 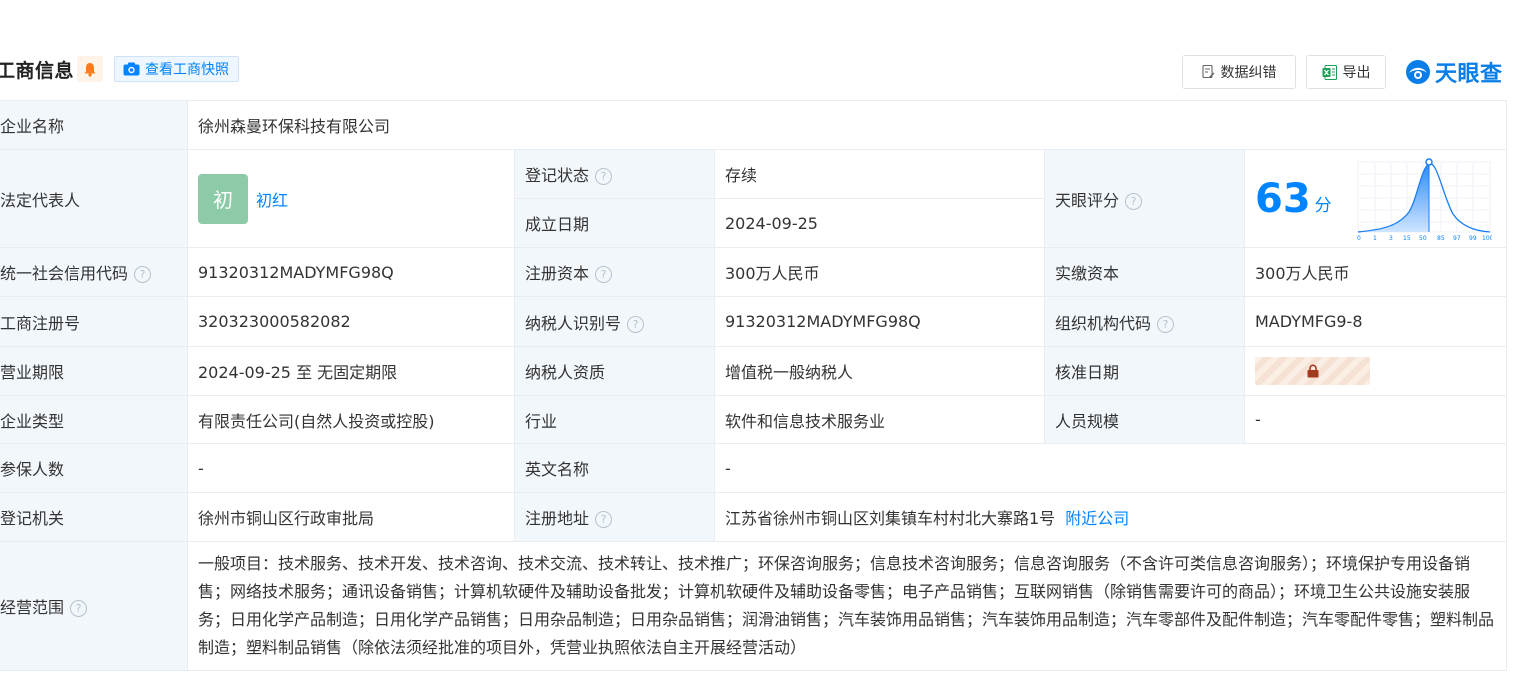 I want to click on authority: 徐州市铜山区行政审批局, so click(x=351, y=517).